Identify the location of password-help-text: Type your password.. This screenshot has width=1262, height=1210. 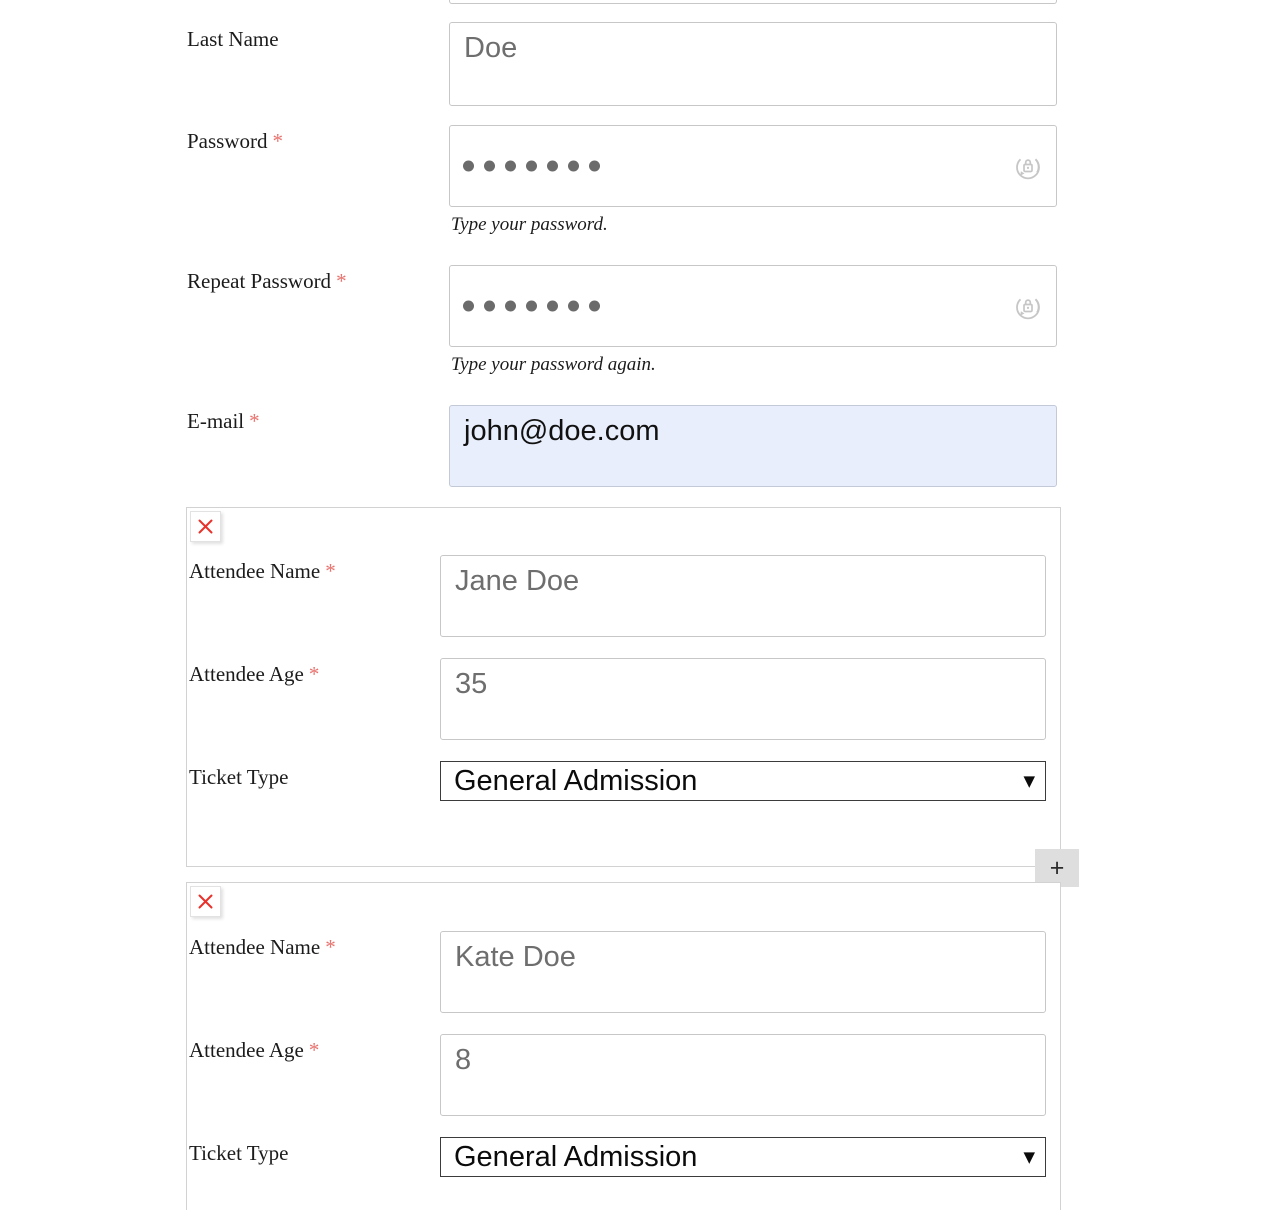
(529, 224).